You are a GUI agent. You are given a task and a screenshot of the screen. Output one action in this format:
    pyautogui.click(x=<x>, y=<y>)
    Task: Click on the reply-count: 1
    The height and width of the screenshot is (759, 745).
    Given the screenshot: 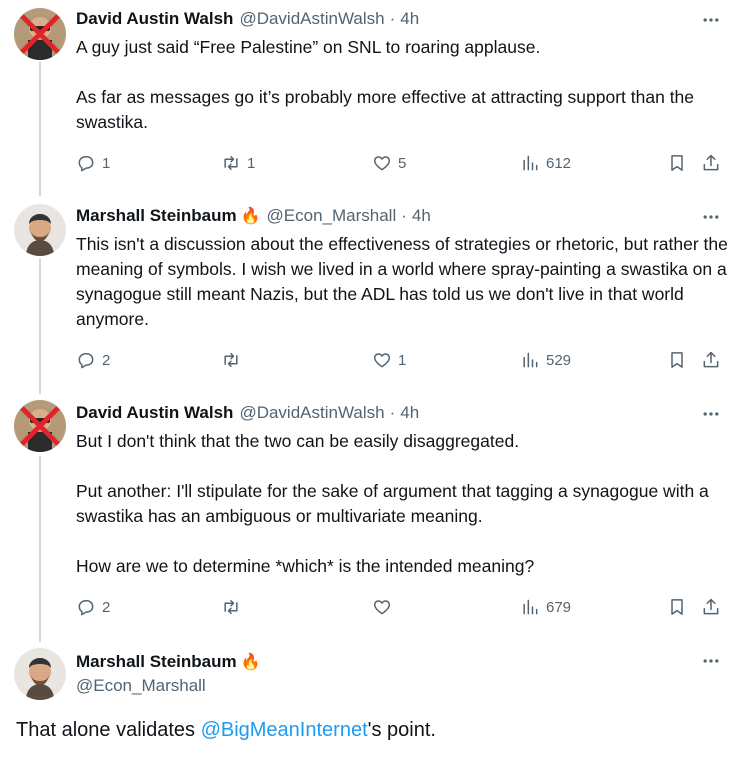 What is the action you would take?
    pyautogui.click(x=106, y=163)
    